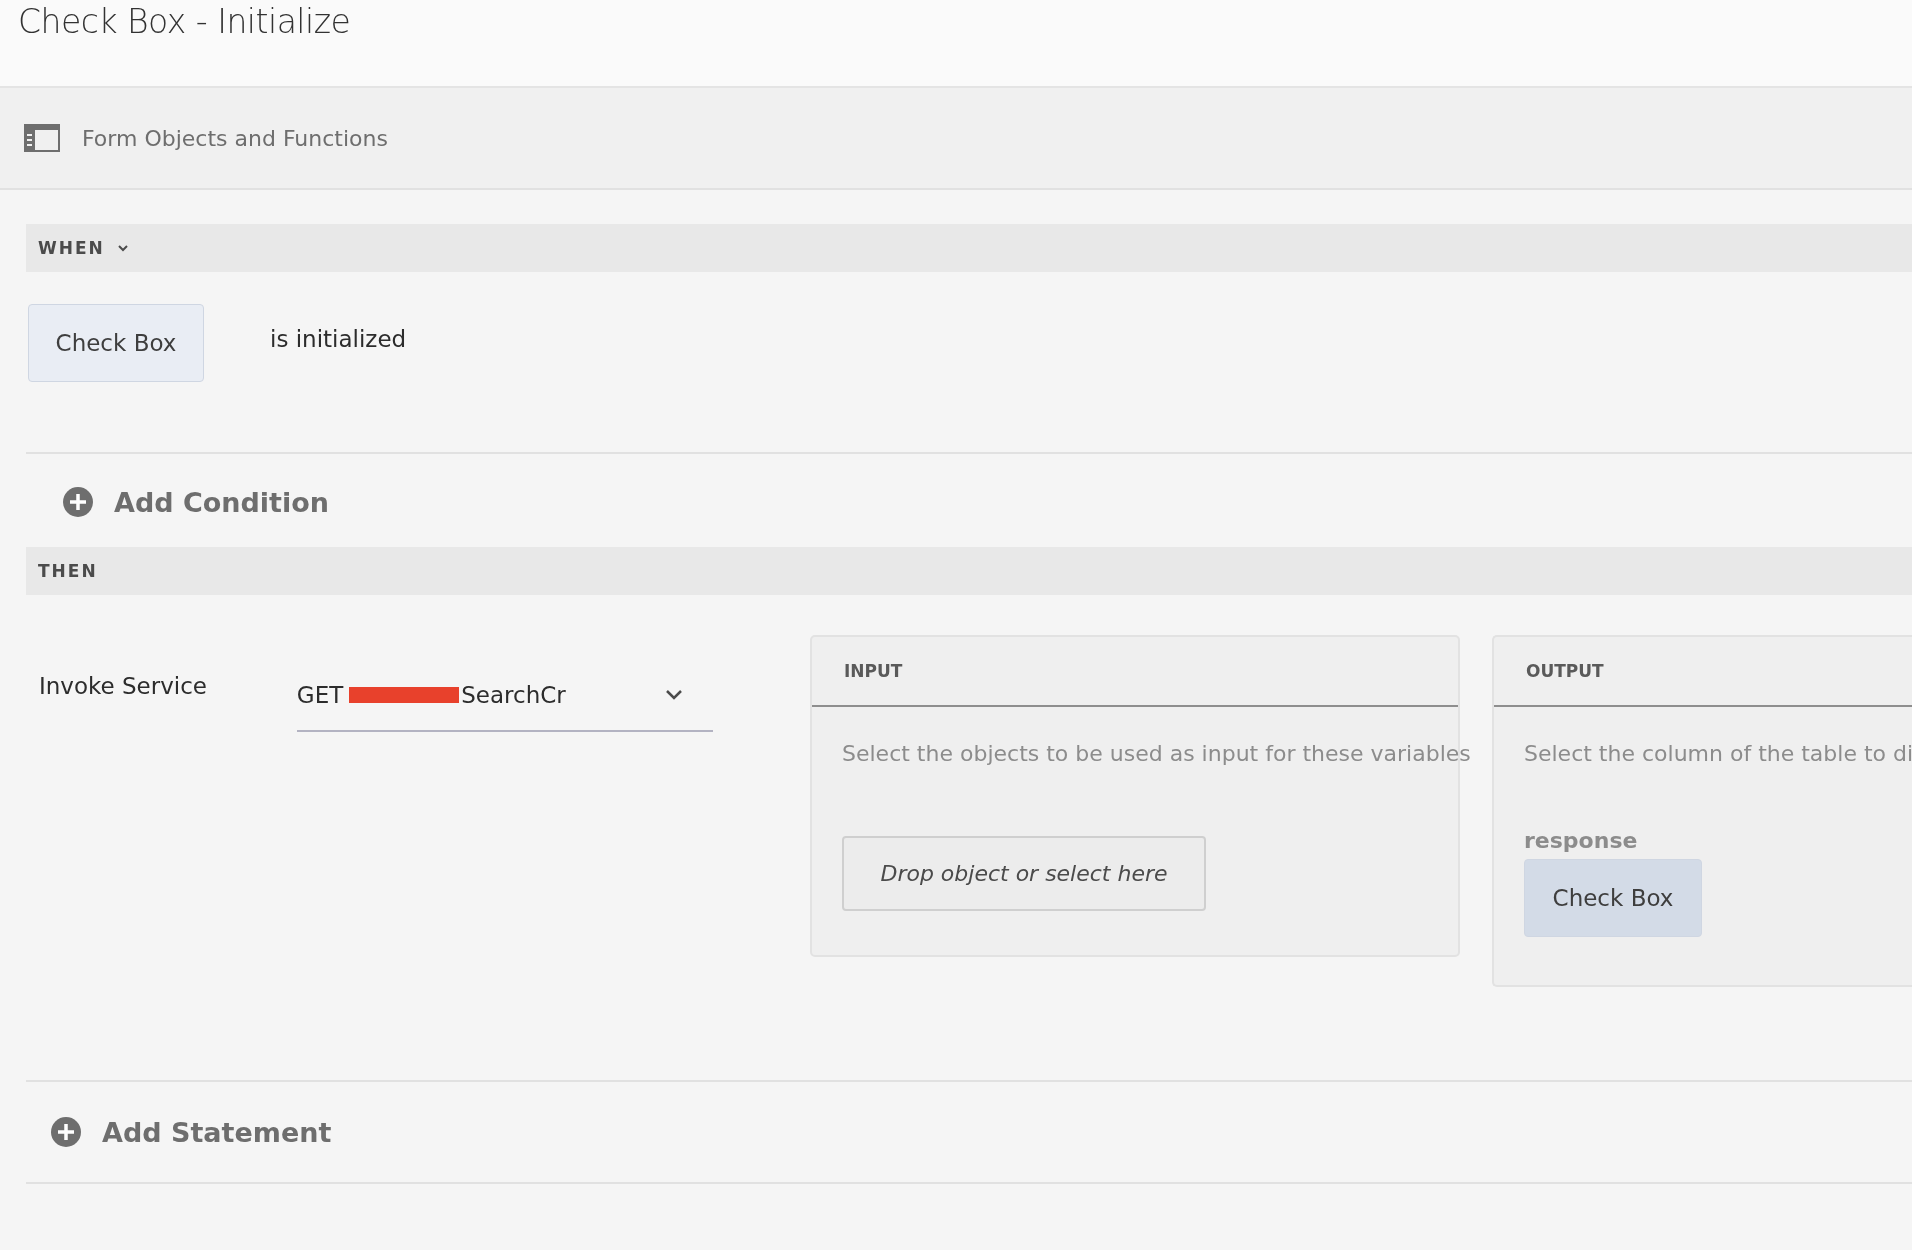 The height and width of the screenshot is (1250, 1912). I want to click on then-section-bar: THEN, so click(969, 571).